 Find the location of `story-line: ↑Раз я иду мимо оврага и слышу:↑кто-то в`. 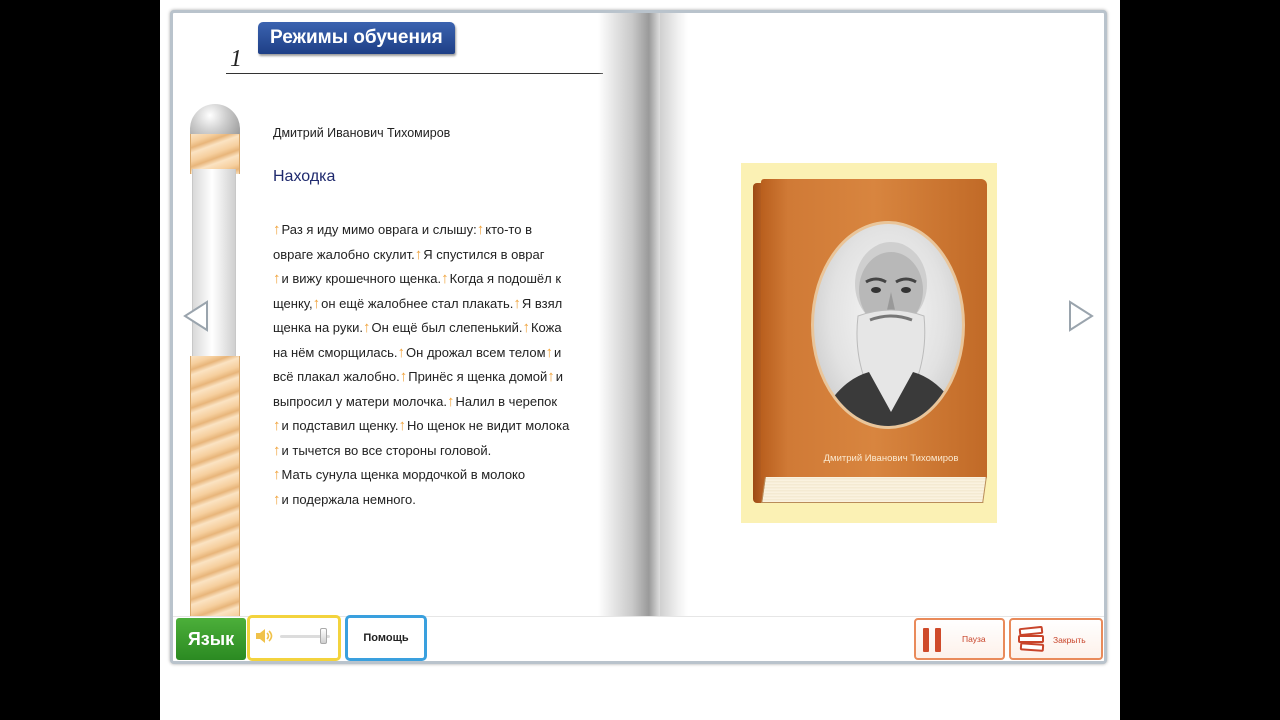

story-line: ↑Раз я иду мимо оврага и слышу:↑кто-то в is located at coordinates (438, 230).